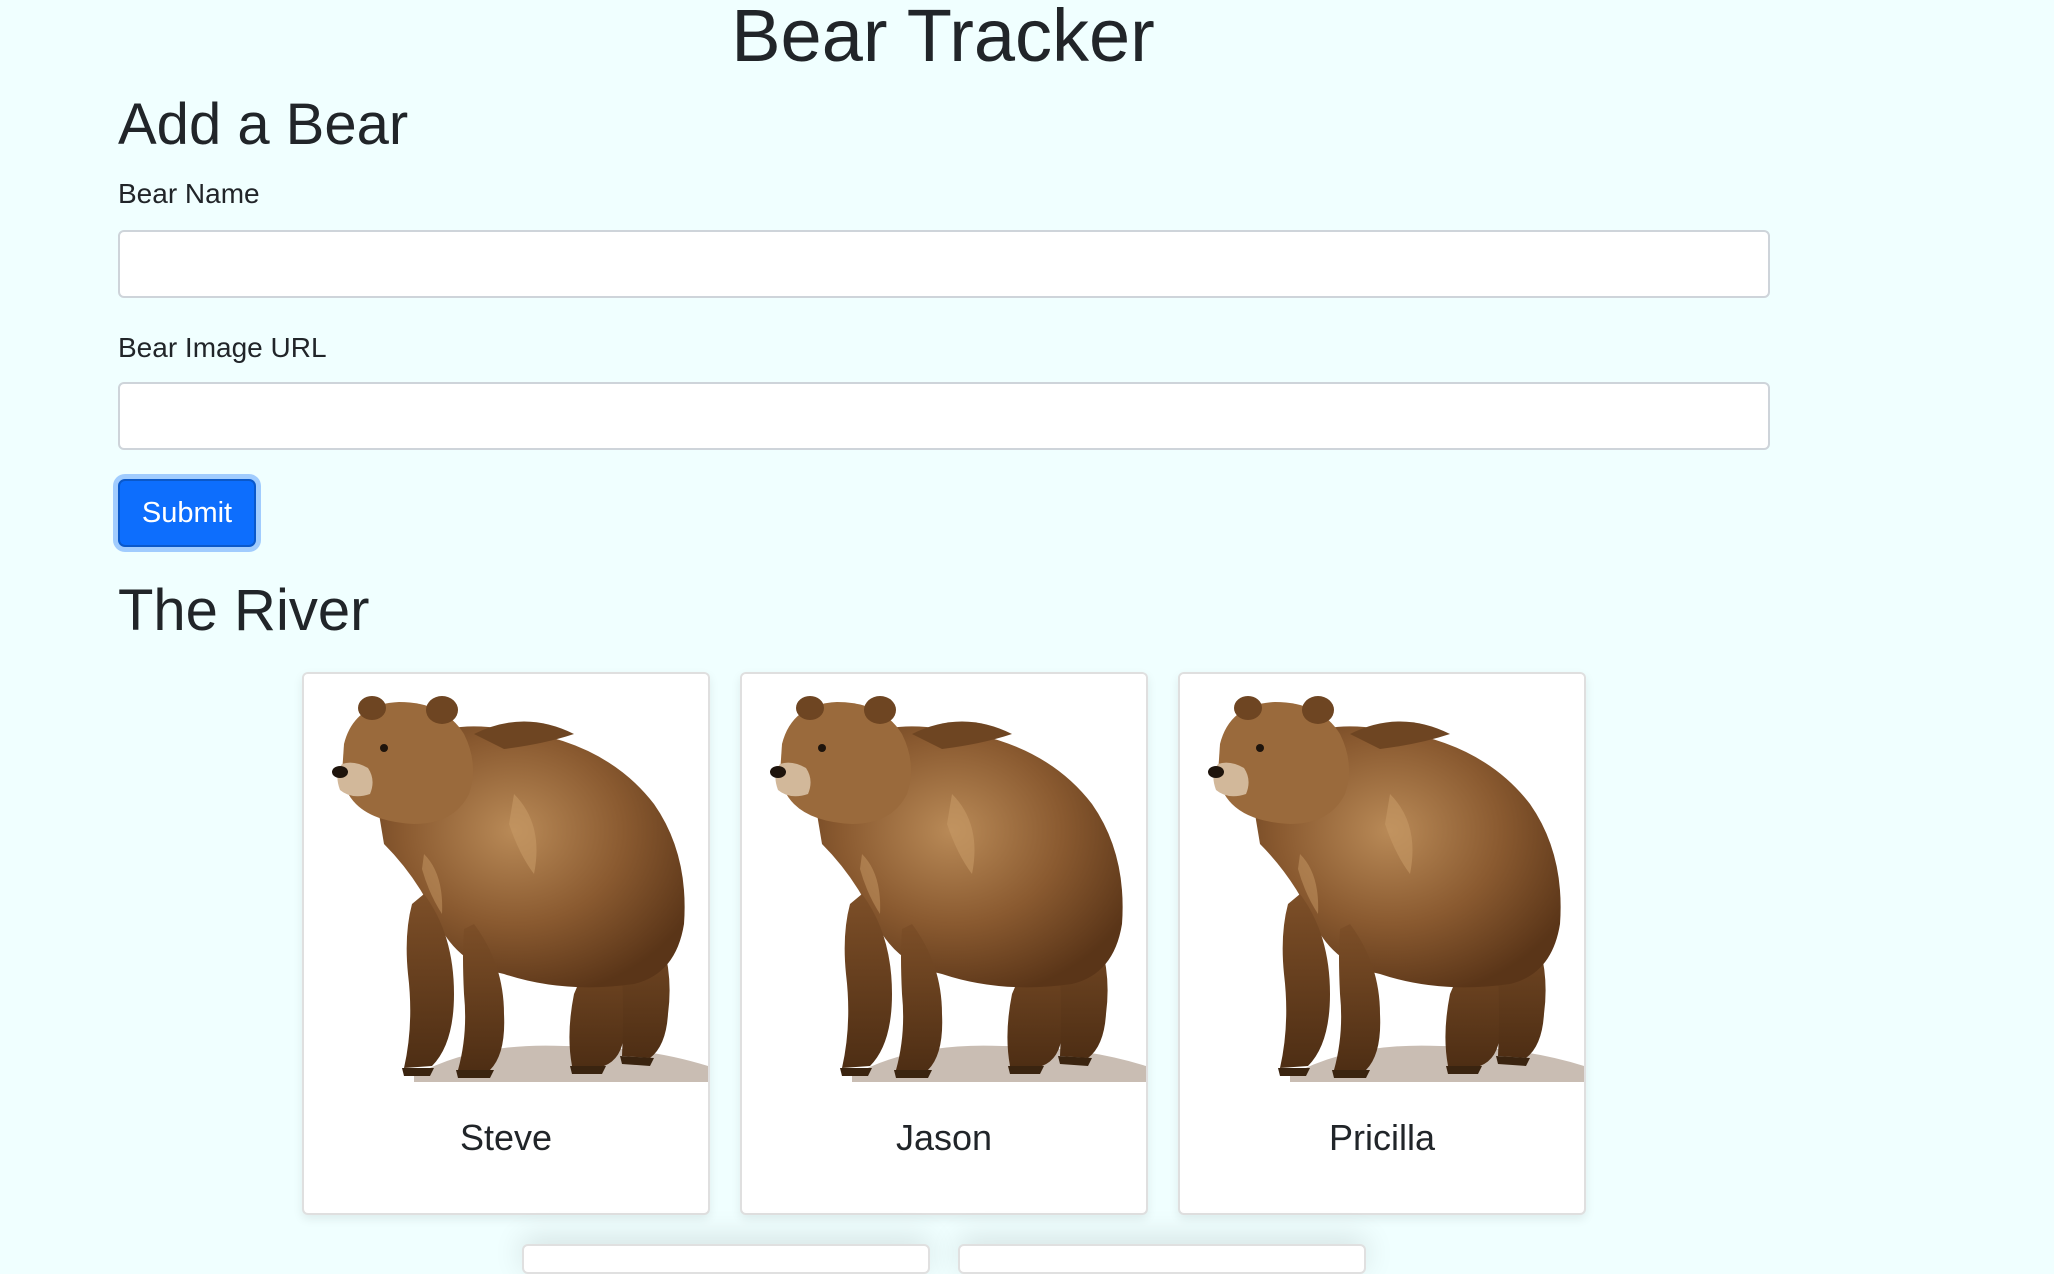  What do you see at coordinates (263, 124) in the screenshot?
I see `add-bear-heading: Add a Bear` at bounding box center [263, 124].